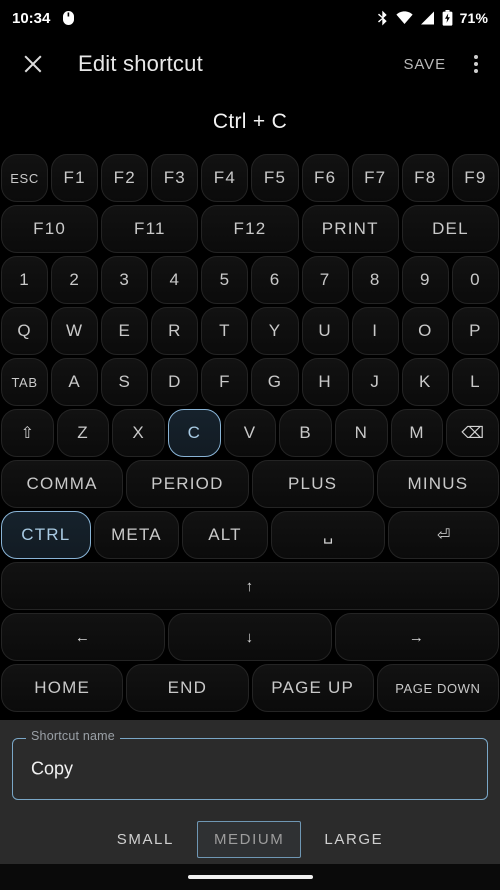 The image size is (500, 890). I want to click on key-: ⏎, so click(444, 535).